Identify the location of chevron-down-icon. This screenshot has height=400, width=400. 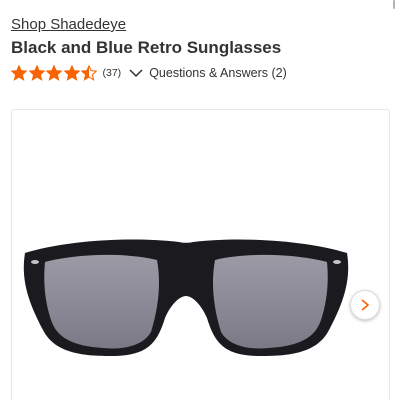
(136, 73).